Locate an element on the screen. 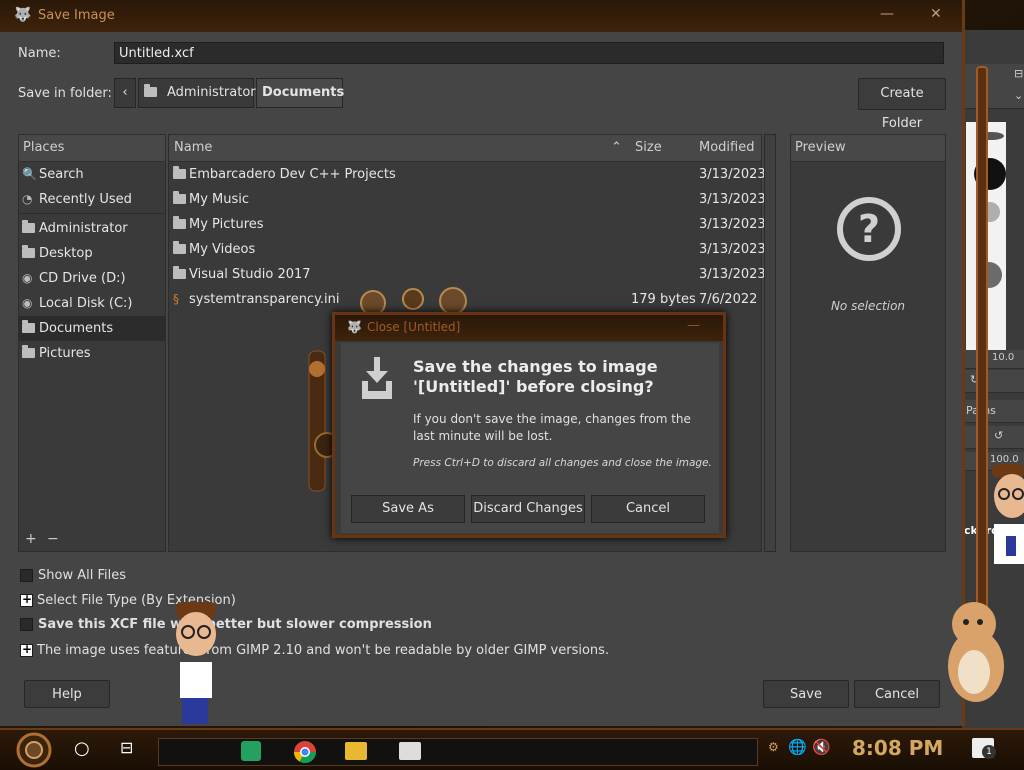  column-name: Name is located at coordinates (193, 148).